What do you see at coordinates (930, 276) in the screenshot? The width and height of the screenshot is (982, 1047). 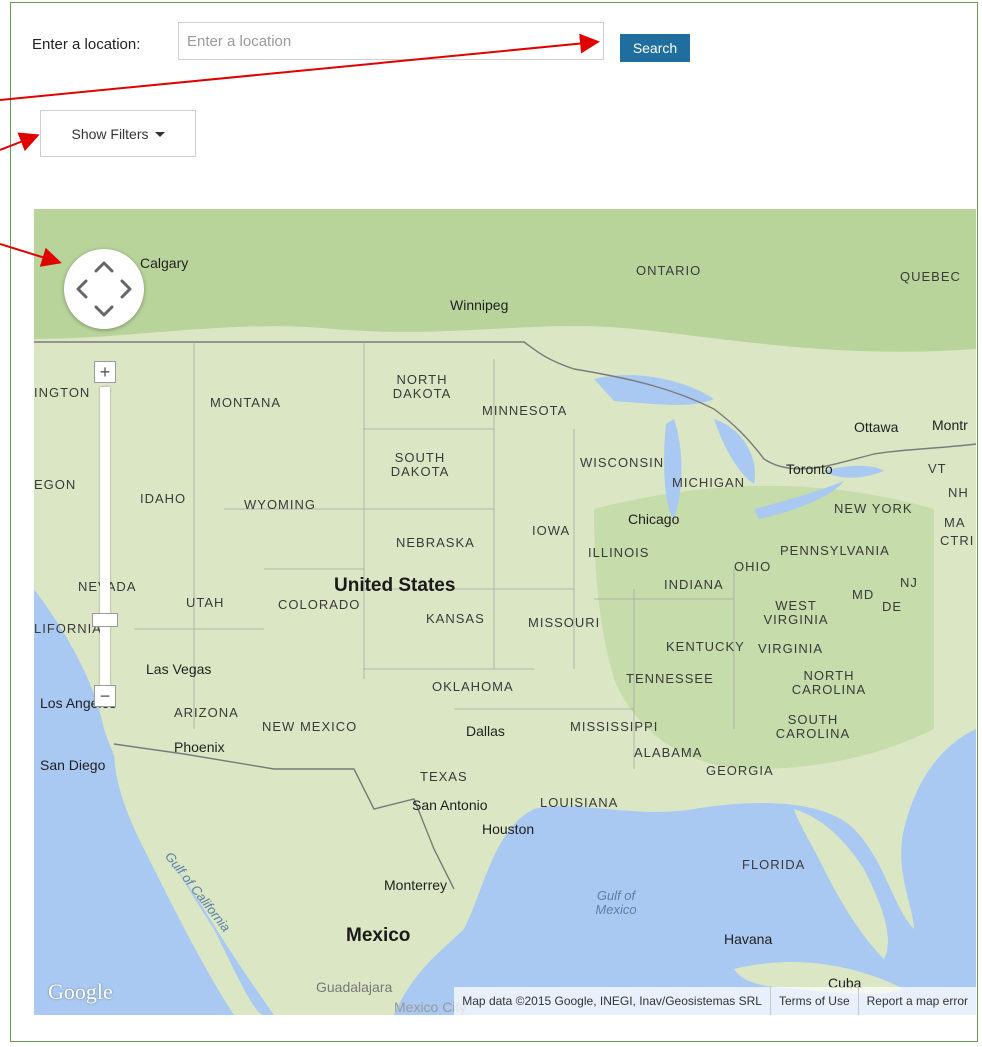 I see `map-label-quebec: QUEBEC` at bounding box center [930, 276].